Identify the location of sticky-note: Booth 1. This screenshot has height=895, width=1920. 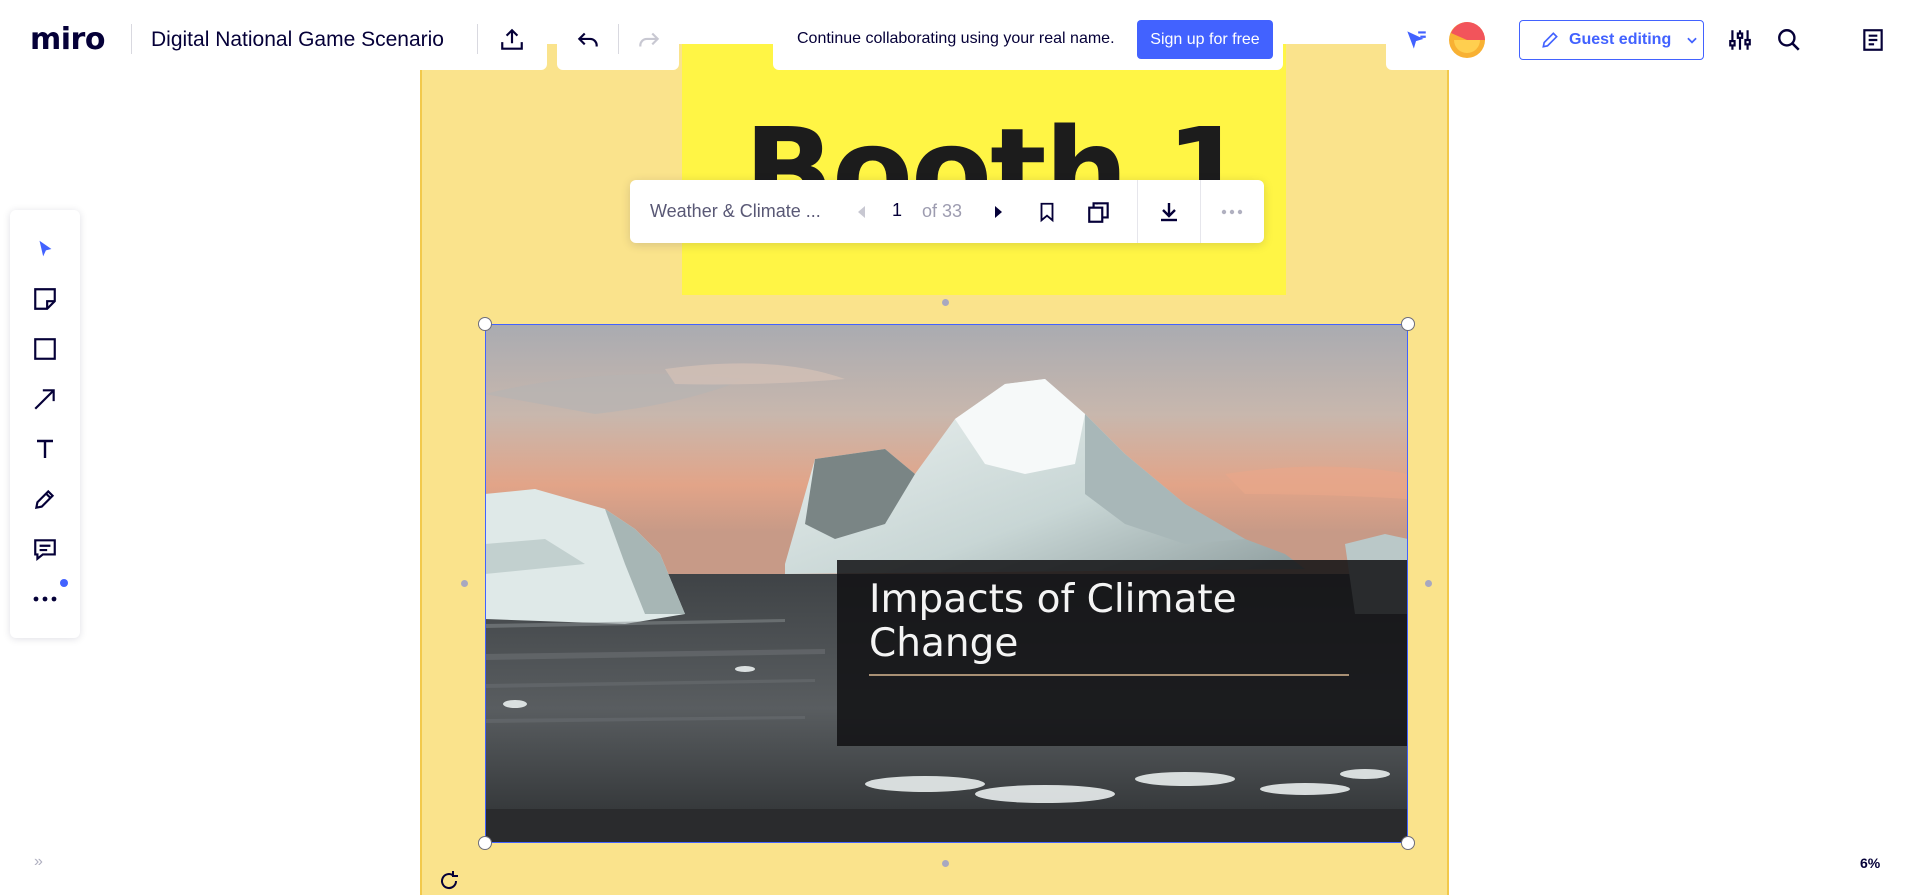
(984, 169).